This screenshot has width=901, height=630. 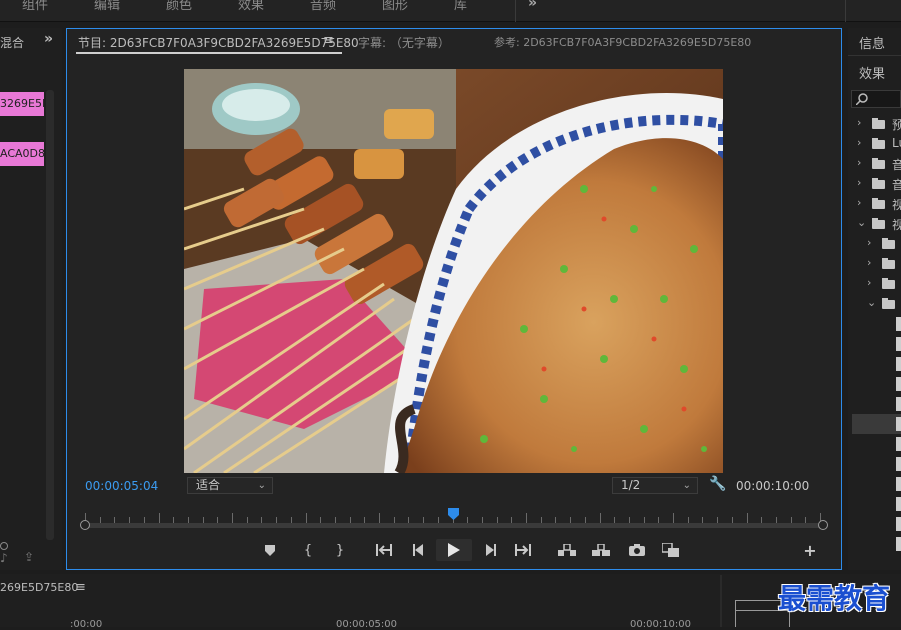 I want to click on extract-icon, so click(x=601, y=550).